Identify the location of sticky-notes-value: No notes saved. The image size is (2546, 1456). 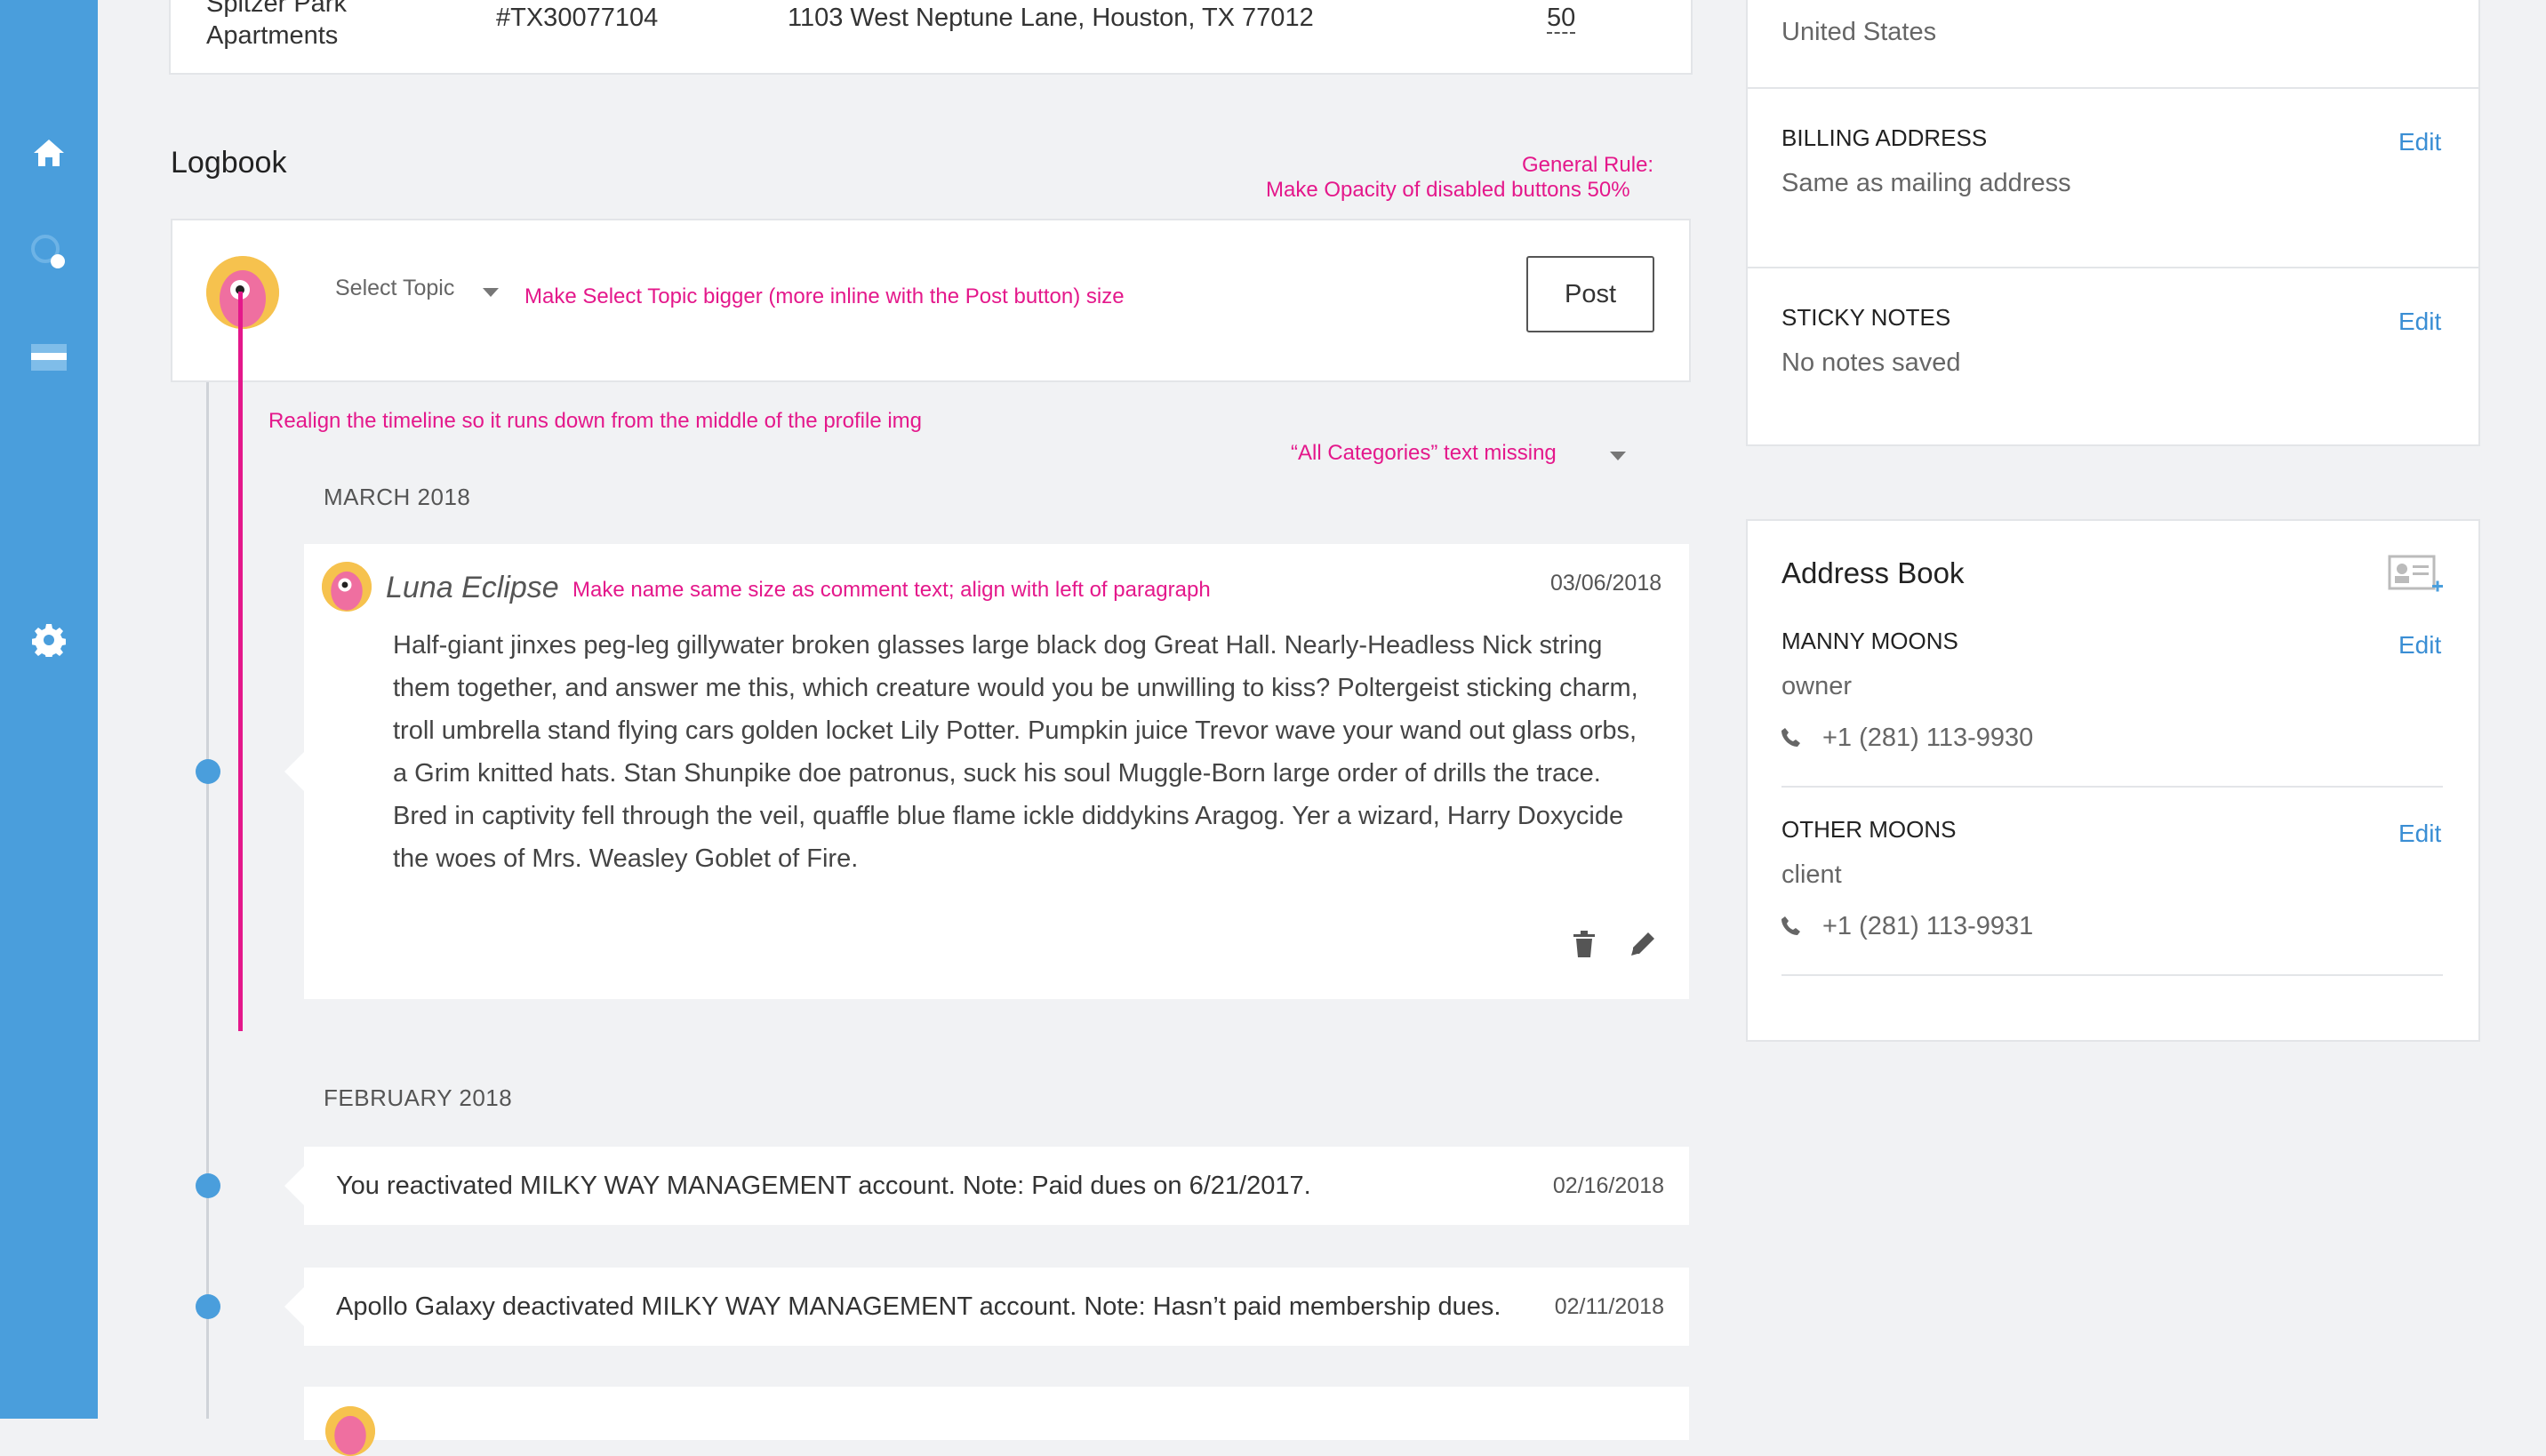
(1871, 362).